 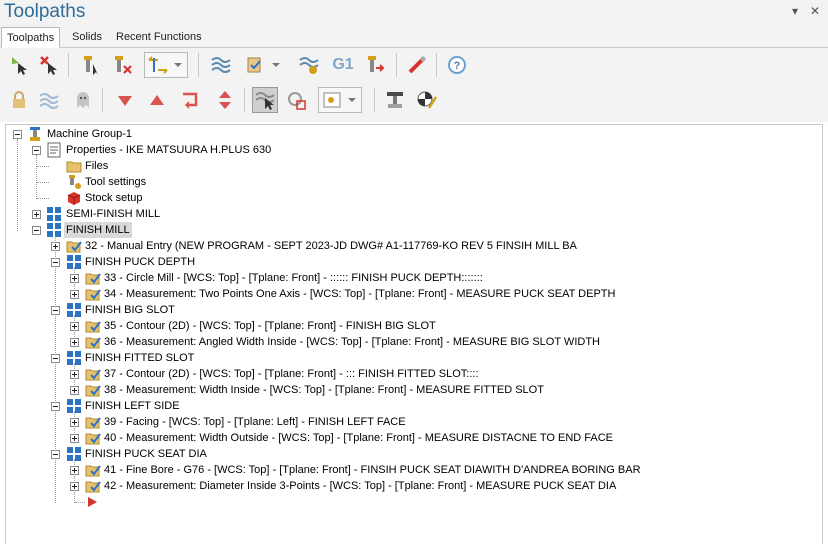 What do you see at coordinates (45, 11) in the screenshot?
I see `panel-title: Toolpaths` at bounding box center [45, 11].